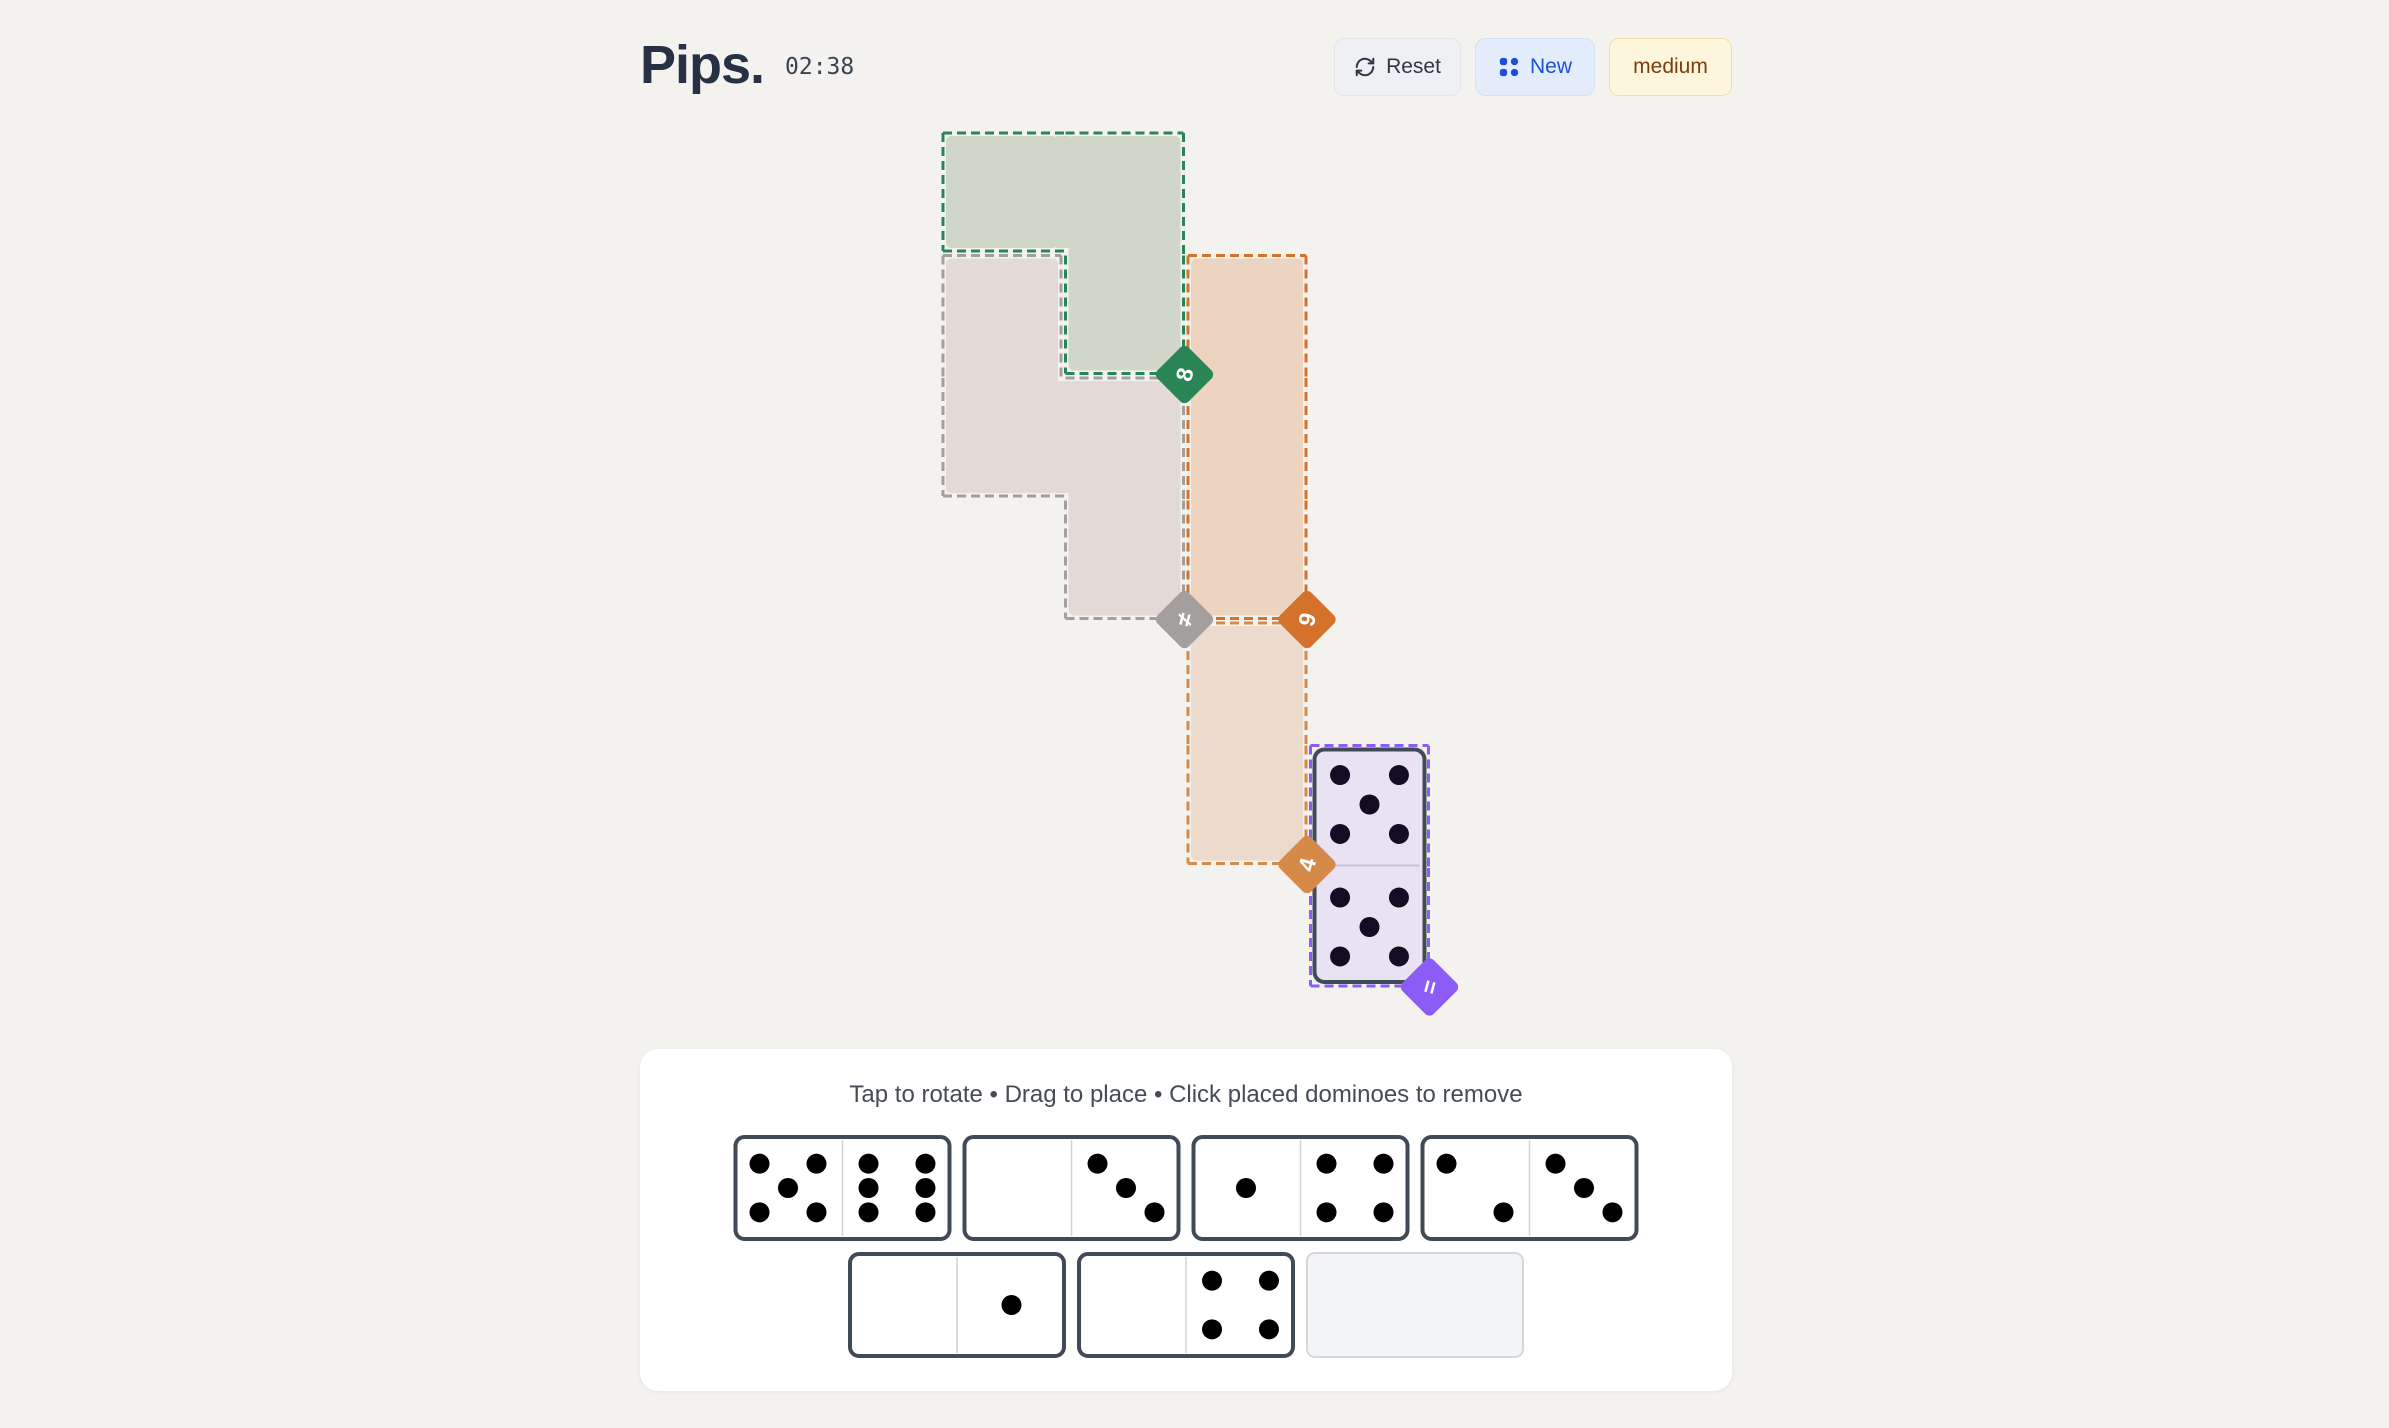 The height and width of the screenshot is (1428, 2389). Describe the element at coordinates (1415, 1305) in the screenshot. I see `empty-tray-slot` at that location.